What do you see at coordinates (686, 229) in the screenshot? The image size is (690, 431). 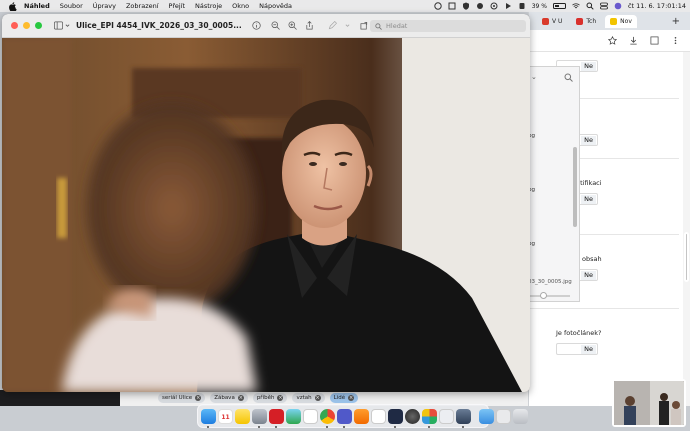 I see `browser-scrollbar` at bounding box center [686, 229].